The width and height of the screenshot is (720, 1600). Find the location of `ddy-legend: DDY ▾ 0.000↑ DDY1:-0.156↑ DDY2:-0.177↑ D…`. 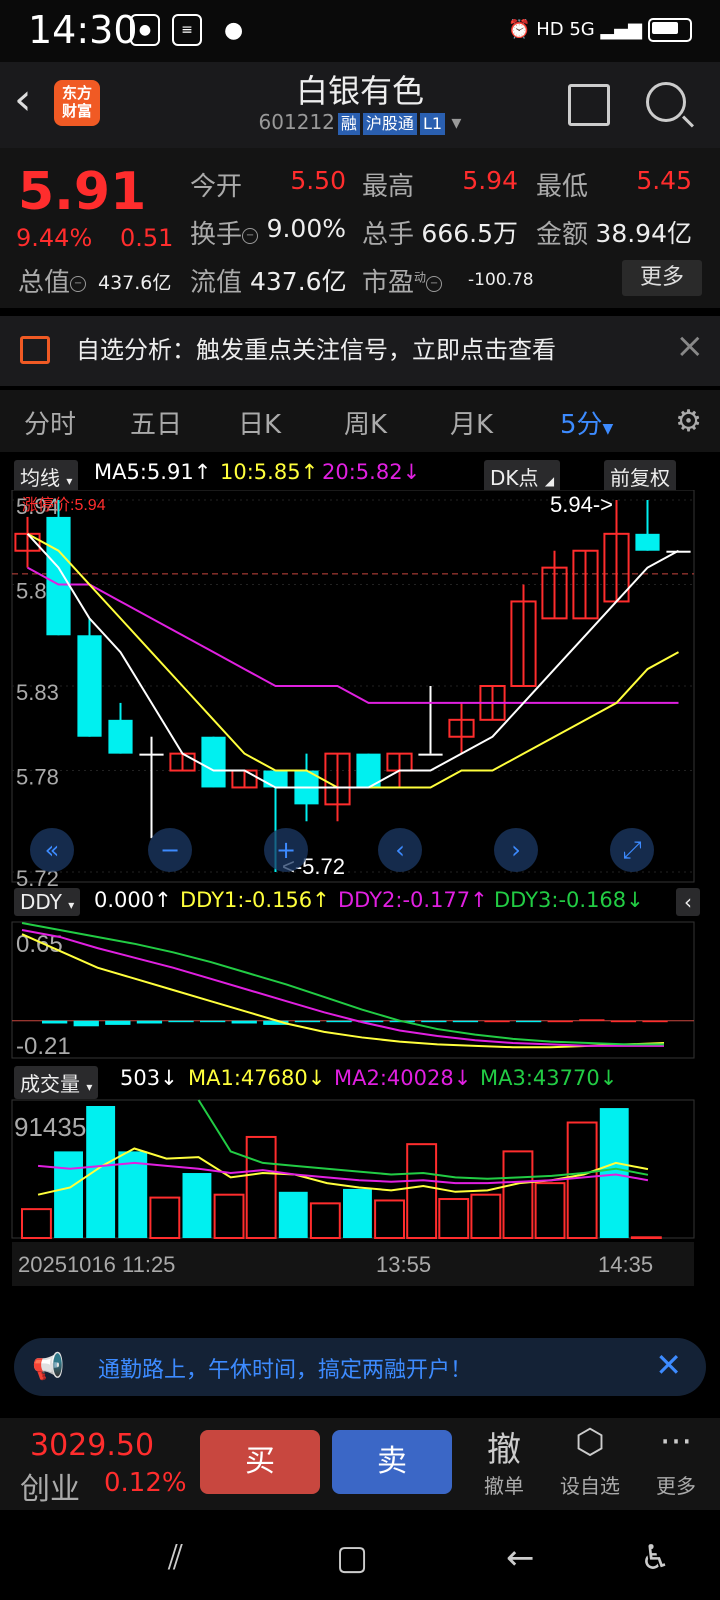

ddy-legend: DDY ▾ 0.000↑ DDY1:-0.156↑ DDY2:-0.177↑ D… is located at coordinates (360, 904).